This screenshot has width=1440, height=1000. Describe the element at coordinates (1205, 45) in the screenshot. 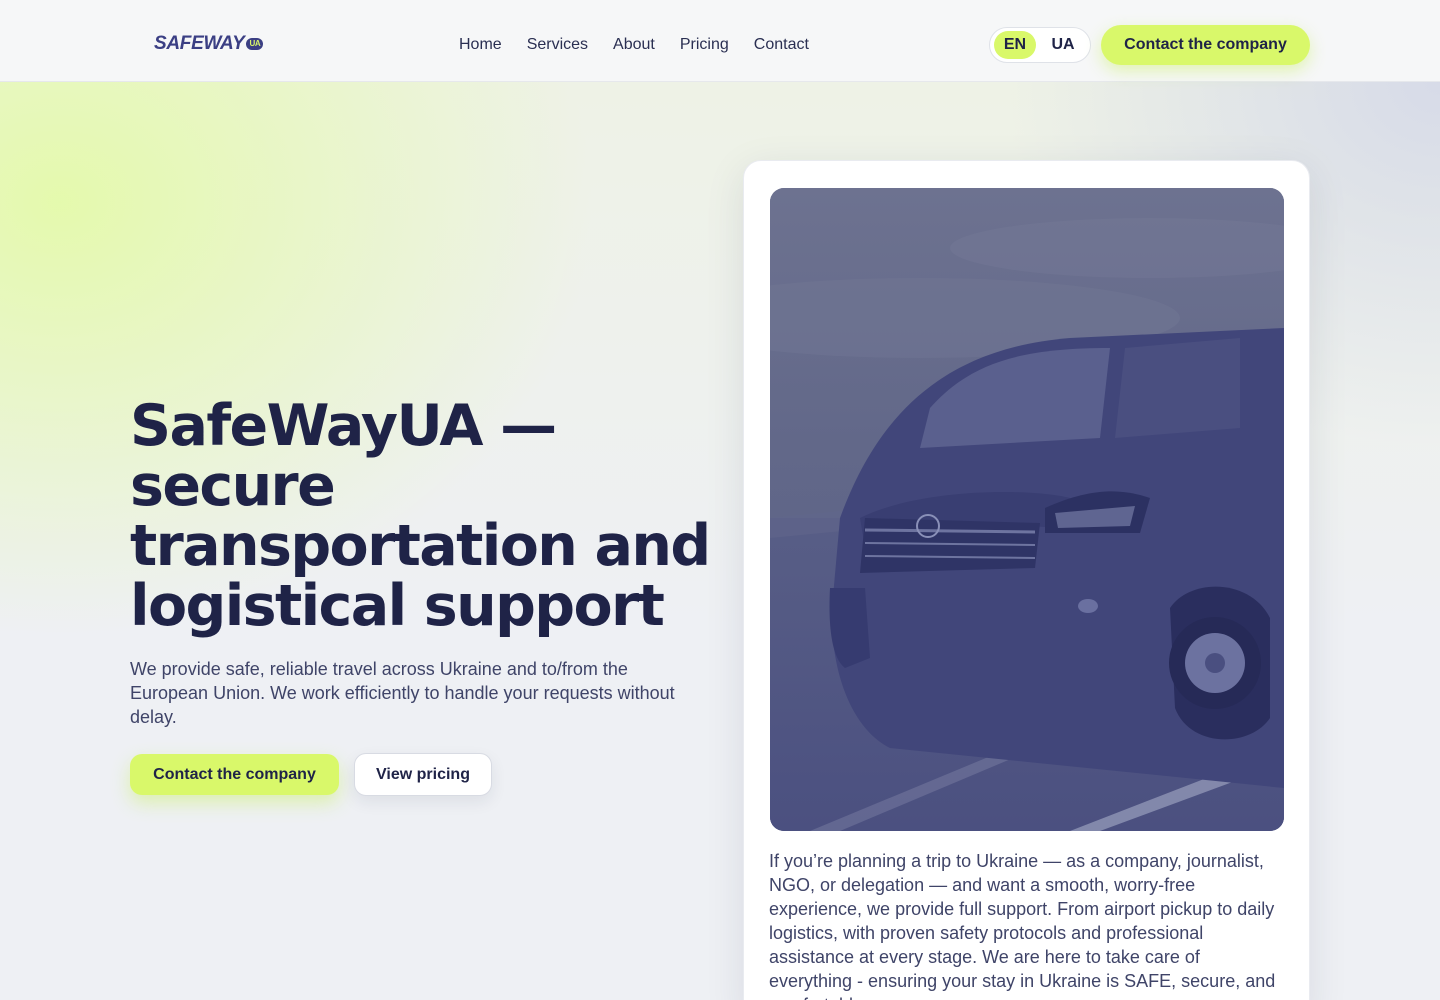

I see `header-contact-button: Contact the company` at that location.